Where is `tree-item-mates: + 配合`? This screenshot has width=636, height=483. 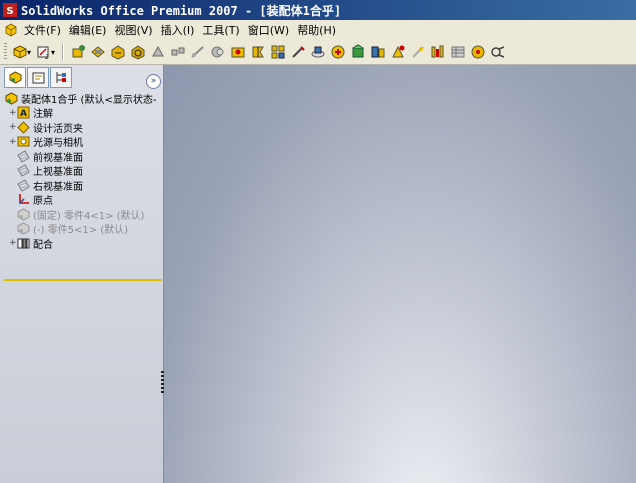
tree-item-mates: + 配合 is located at coordinates (81, 243).